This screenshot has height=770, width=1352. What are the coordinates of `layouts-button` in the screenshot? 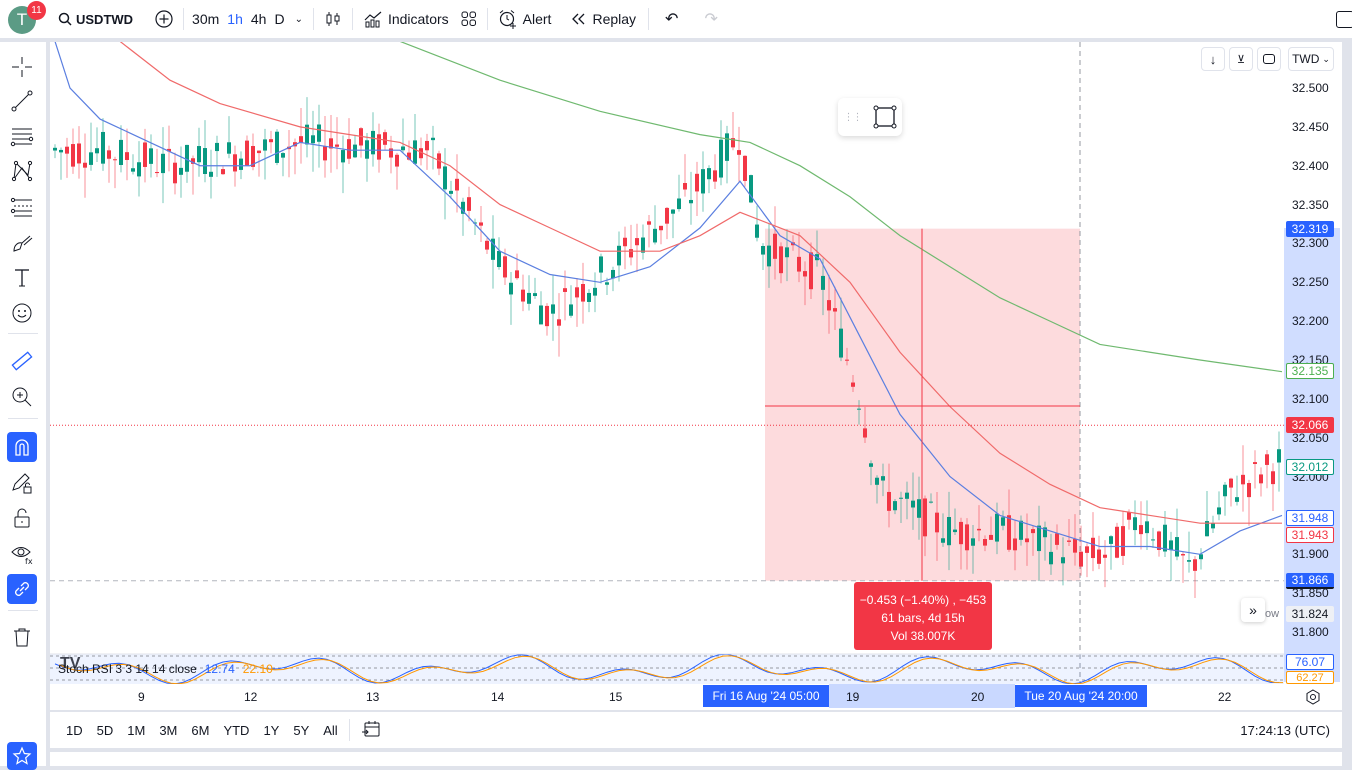 It's located at (469, 19).